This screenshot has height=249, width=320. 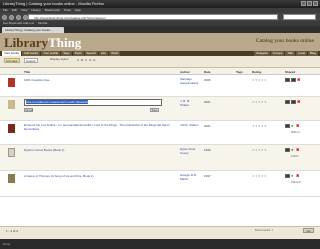 What do you see at coordinates (94, 60) in the screenshot?
I see `style-tab-e: E` at bounding box center [94, 60].